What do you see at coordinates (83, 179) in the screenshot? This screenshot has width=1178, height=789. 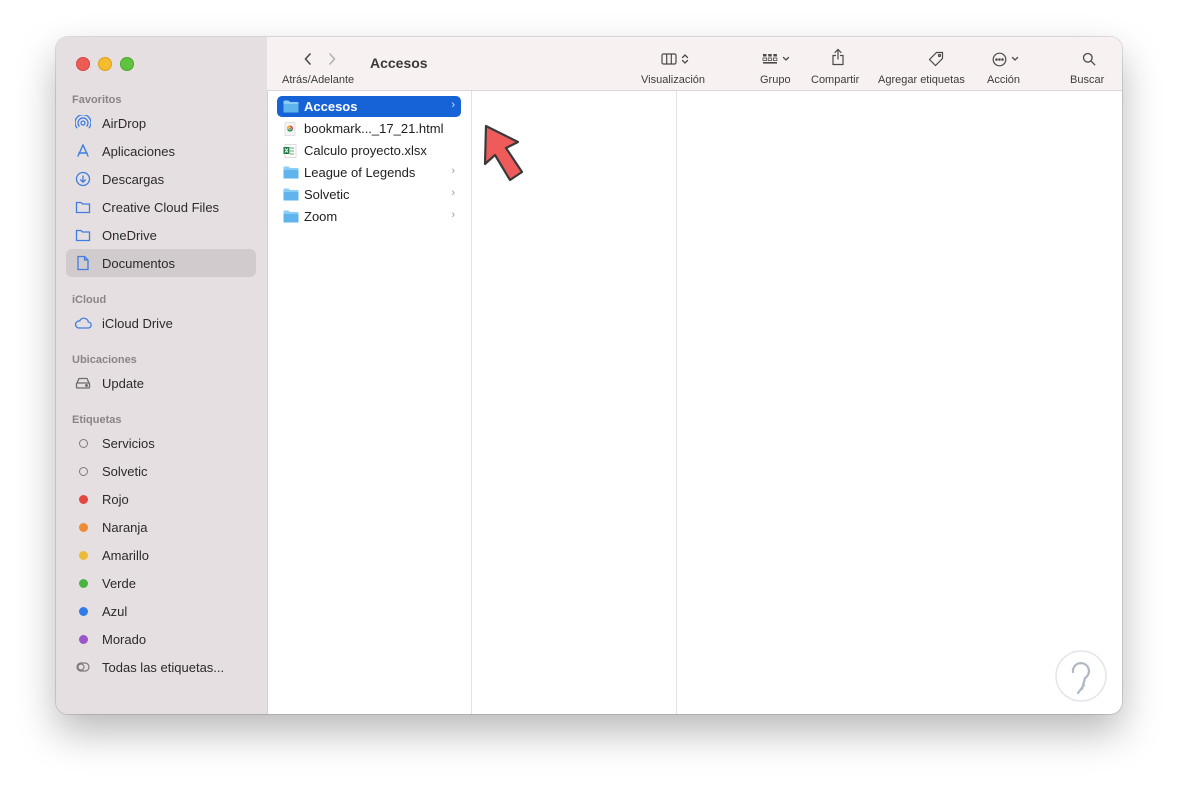 I see `downloads-icon` at bounding box center [83, 179].